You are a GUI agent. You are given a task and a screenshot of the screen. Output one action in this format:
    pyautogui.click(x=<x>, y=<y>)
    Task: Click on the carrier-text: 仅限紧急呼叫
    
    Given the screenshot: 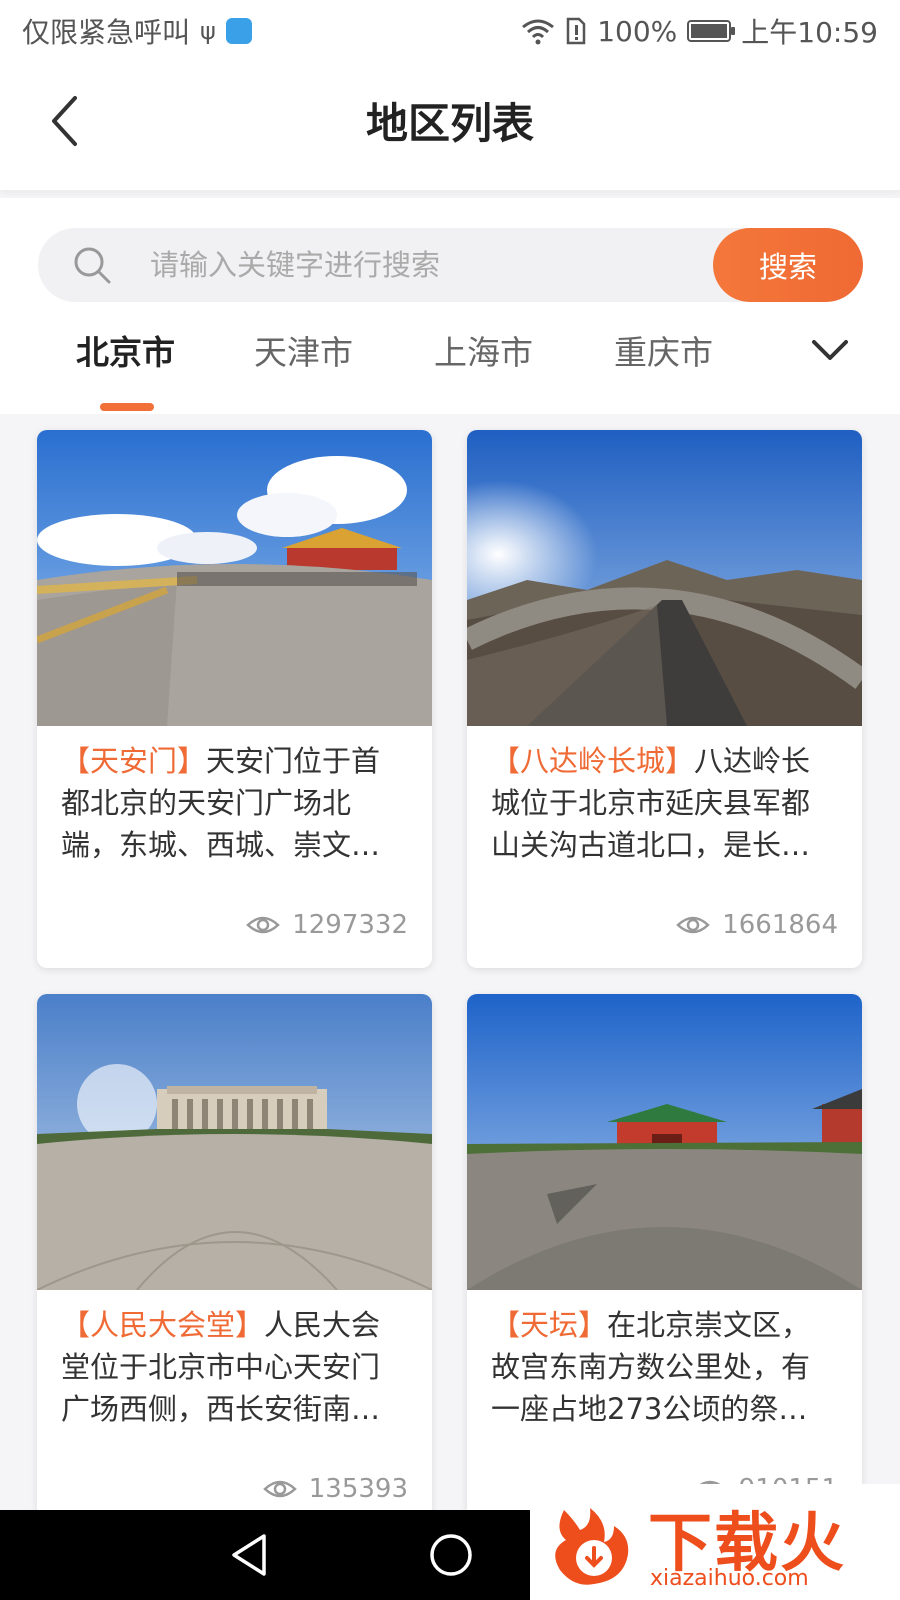 What is the action you would take?
    pyautogui.click(x=106, y=32)
    